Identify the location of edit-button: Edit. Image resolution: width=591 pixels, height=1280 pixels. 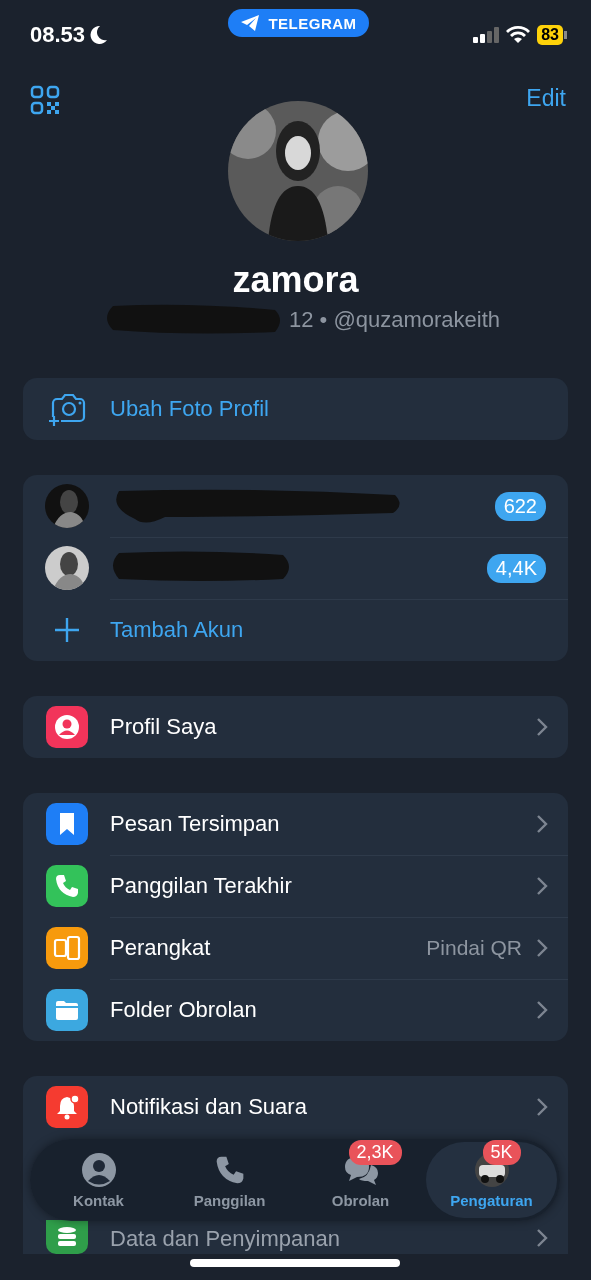
(546, 98).